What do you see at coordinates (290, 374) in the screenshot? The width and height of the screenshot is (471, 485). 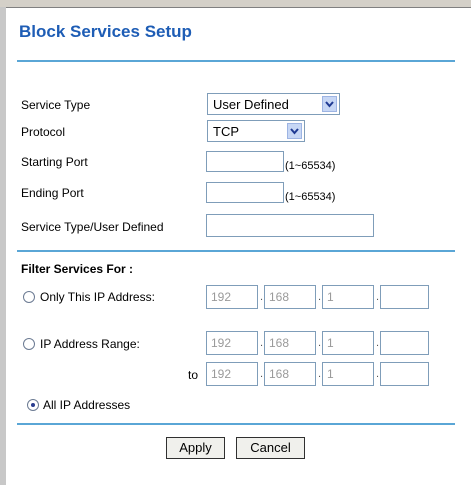 I see `range-end-octet-2: 168` at bounding box center [290, 374].